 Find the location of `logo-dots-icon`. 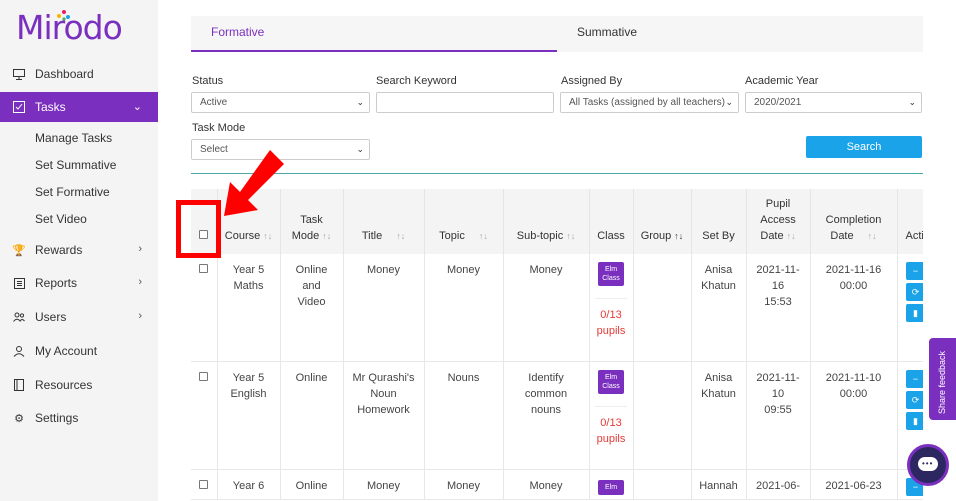

logo-dots-icon is located at coordinates (63, 15).